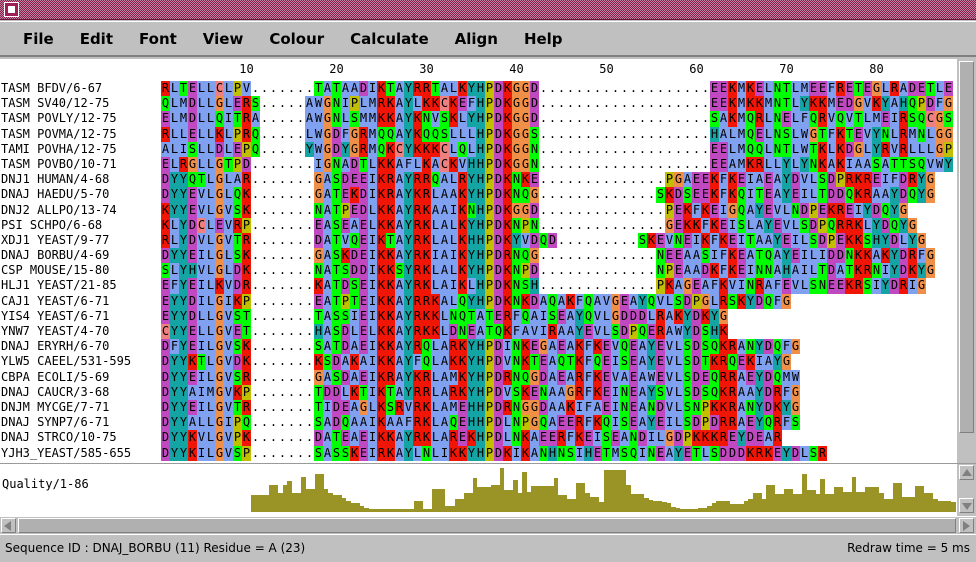 The image size is (976, 562). What do you see at coordinates (714, 134) in the screenshot?
I see `residue-cell: H` at bounding box center [714, 134].